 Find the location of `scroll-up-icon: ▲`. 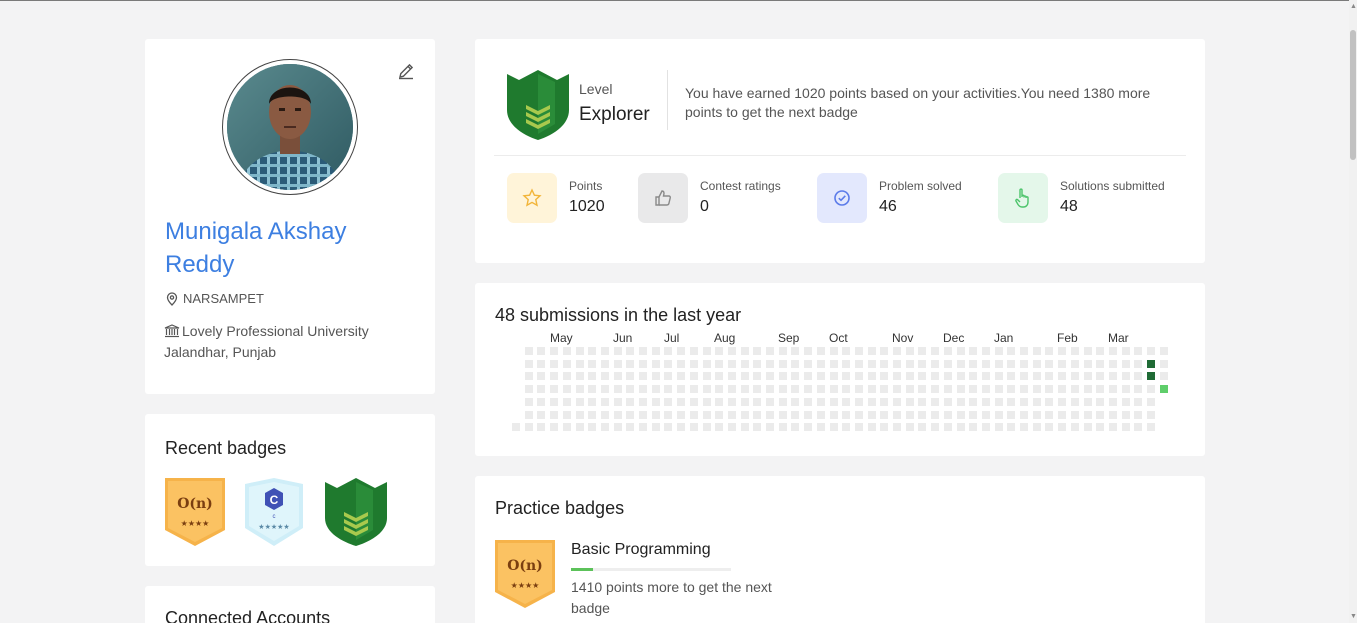

scroll-up-icon: ▲ is located at coordinates (1353, 6).